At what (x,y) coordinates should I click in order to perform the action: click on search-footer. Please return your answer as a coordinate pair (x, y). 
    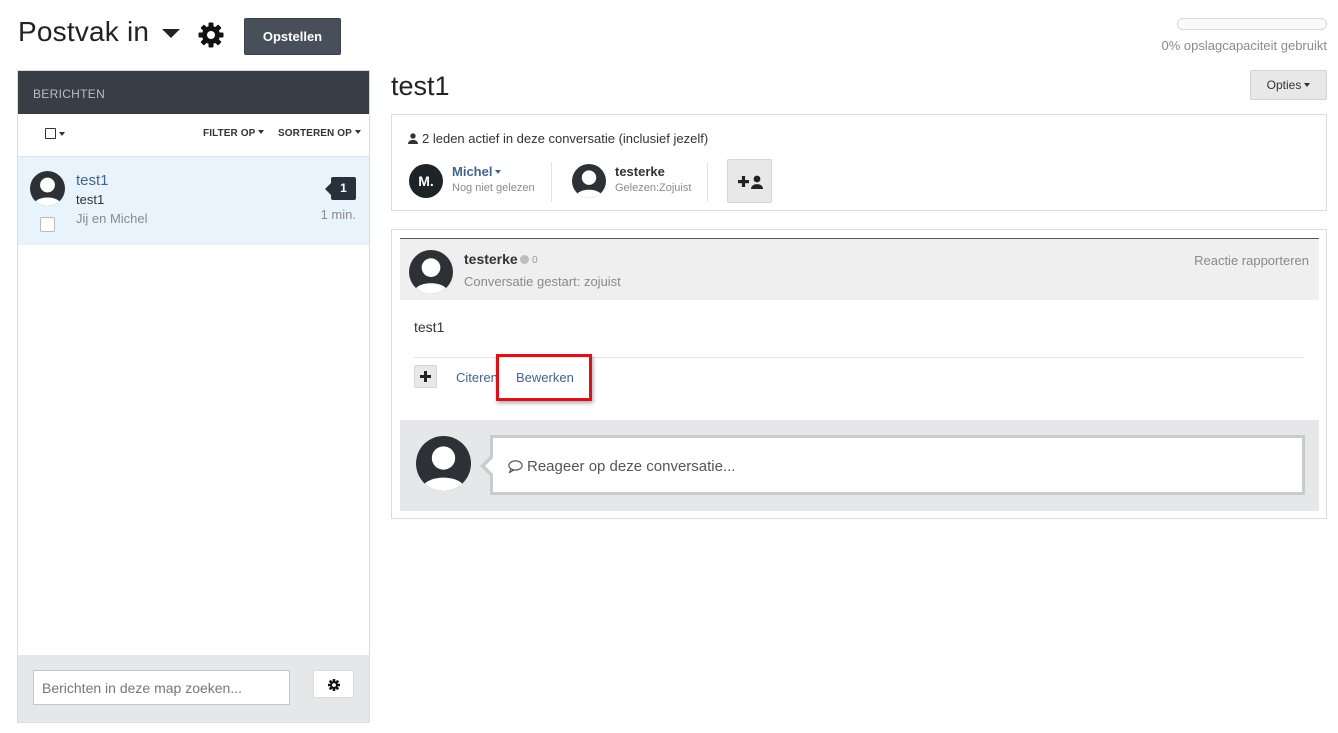
    Looking at the image, I should click on (193, 688).